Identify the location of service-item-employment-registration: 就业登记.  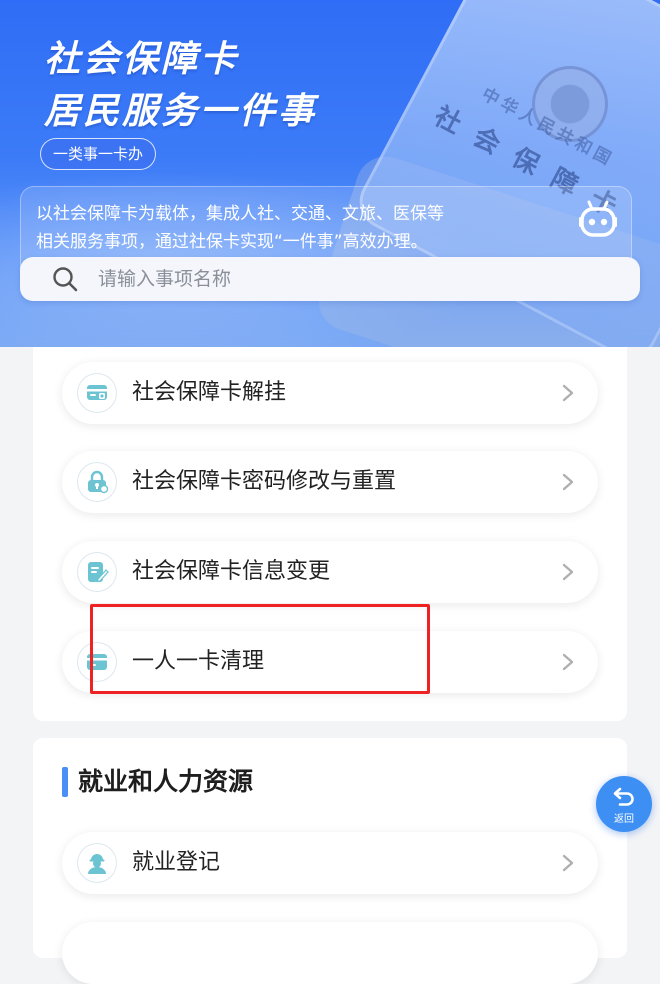
(330, 863).